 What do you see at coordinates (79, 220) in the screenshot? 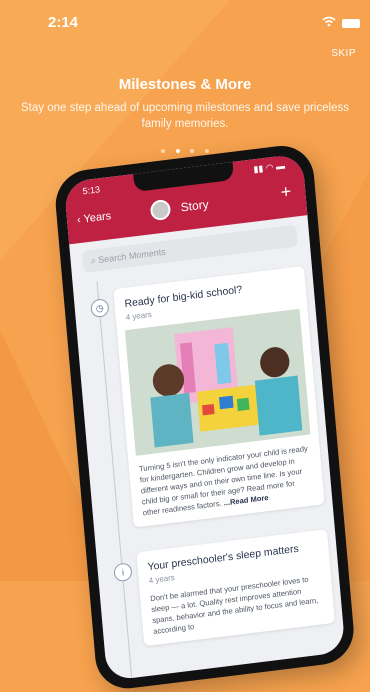
I see `chevron-left-icon: ‹` at bounding box center [79, 220].